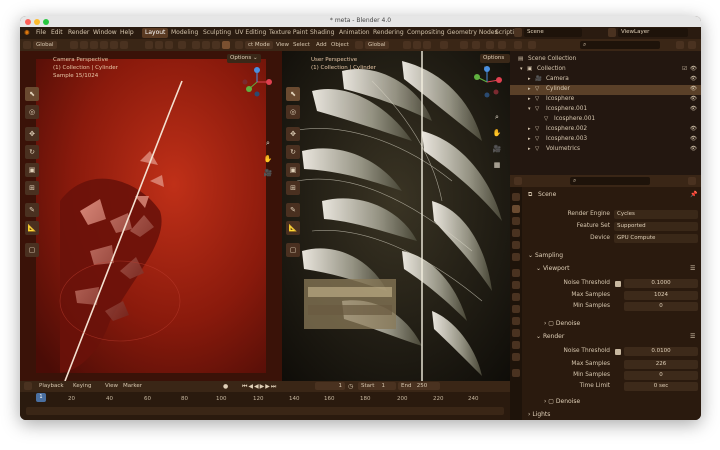  Describe the element at coordinates (552, 268) in the screenshot. I see `viewport-subpanel-toggle: ⌄ Viewport` at that location.